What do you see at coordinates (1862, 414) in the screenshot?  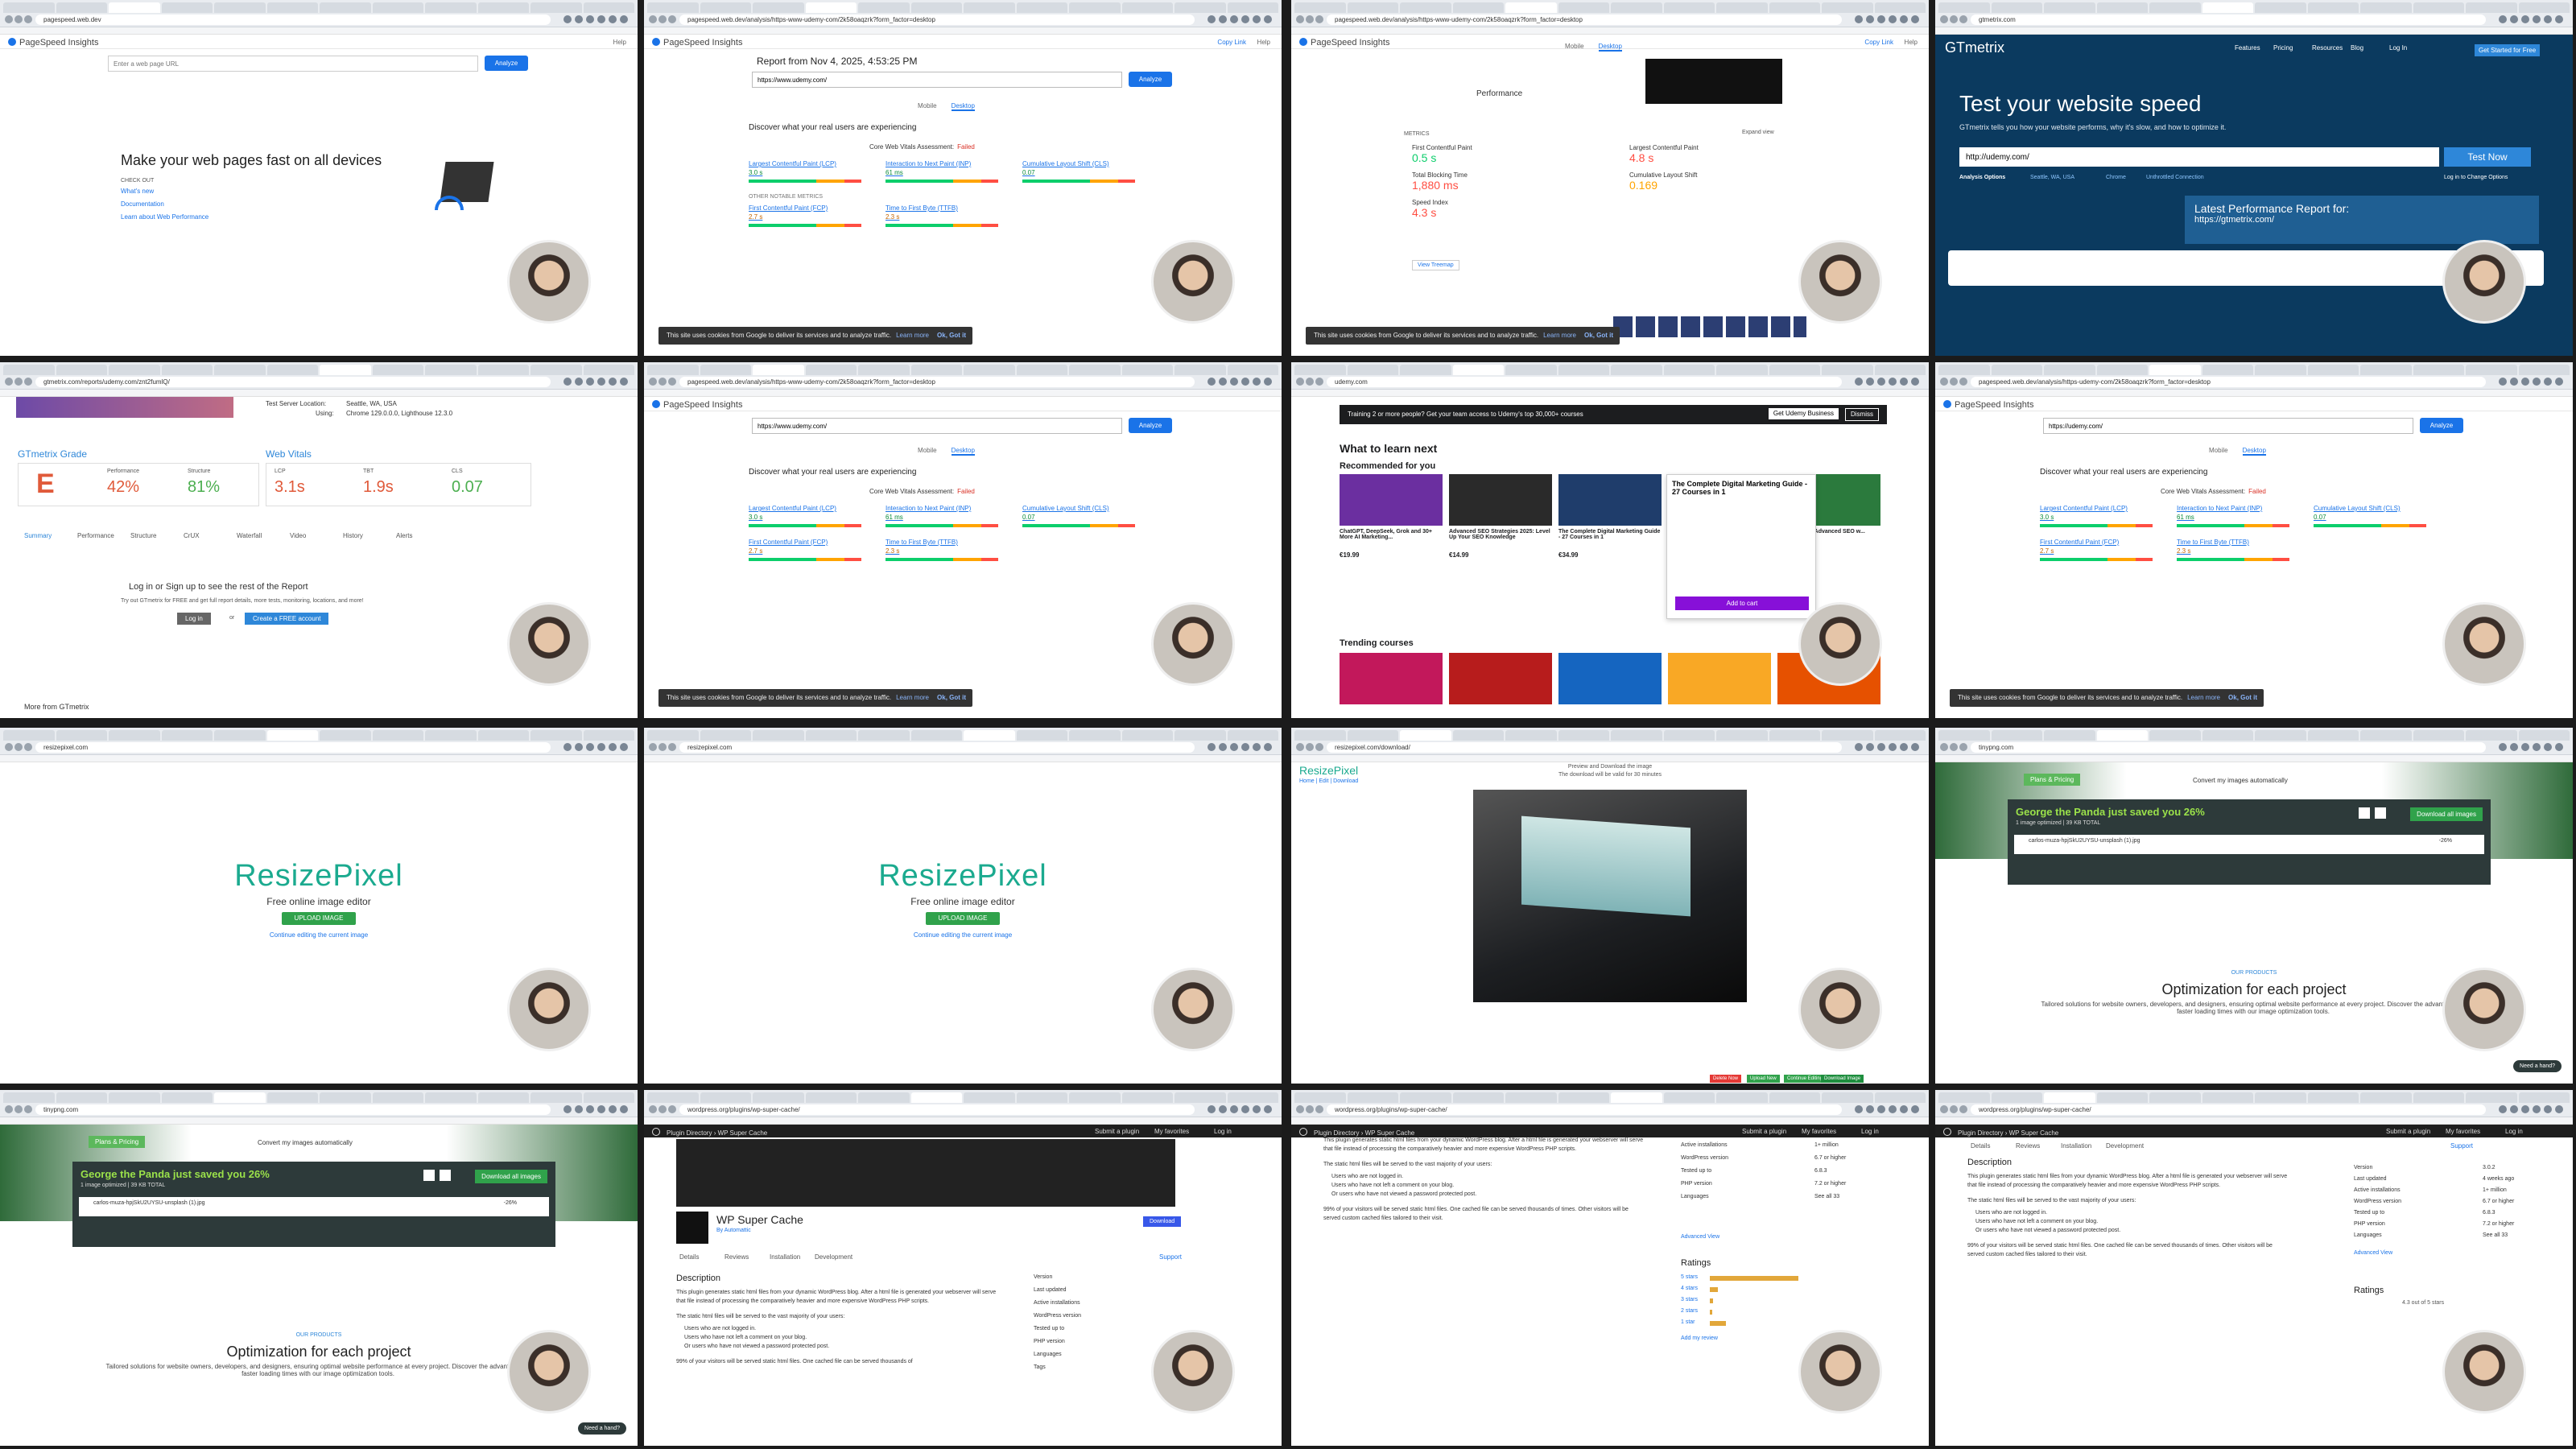 I see `dismiss-button: Dismiss` at bounding box center [1862, 414].